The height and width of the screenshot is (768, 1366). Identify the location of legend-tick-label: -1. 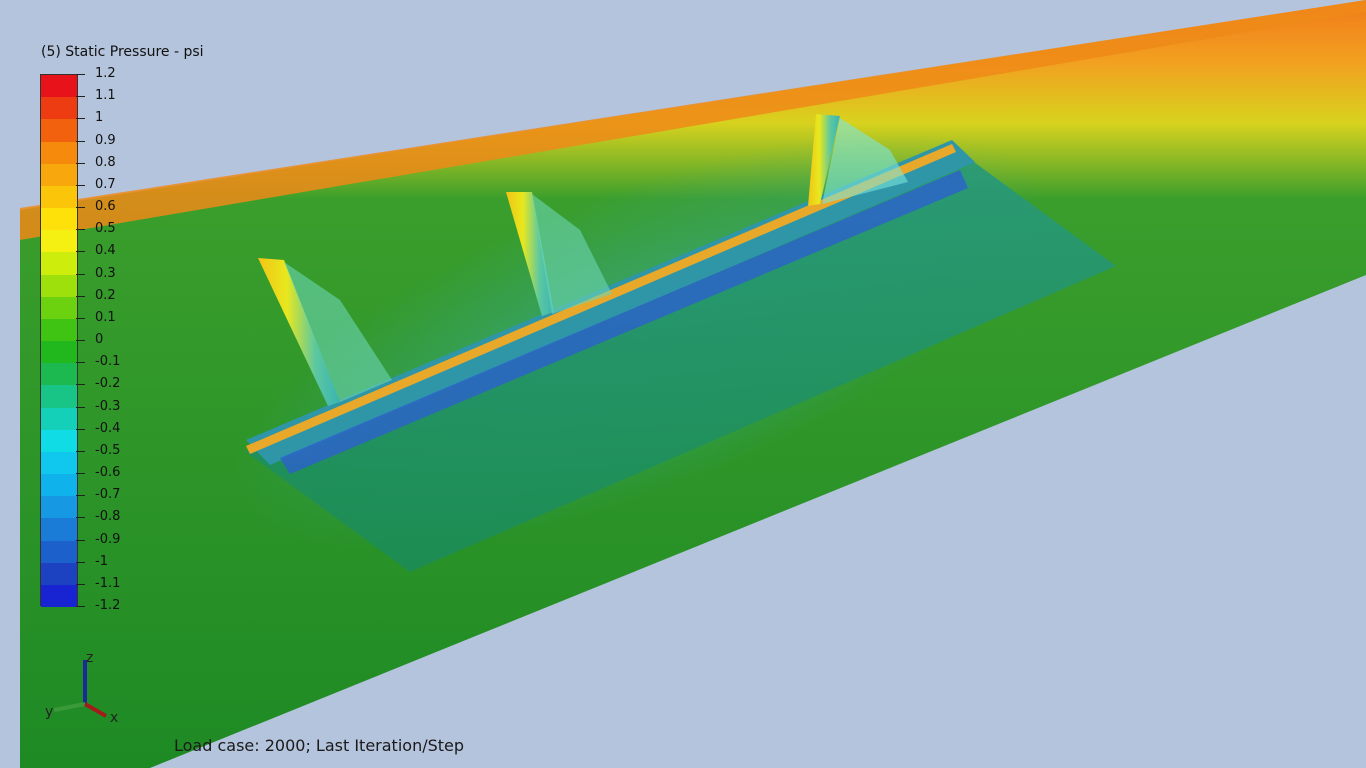
(101, 561).